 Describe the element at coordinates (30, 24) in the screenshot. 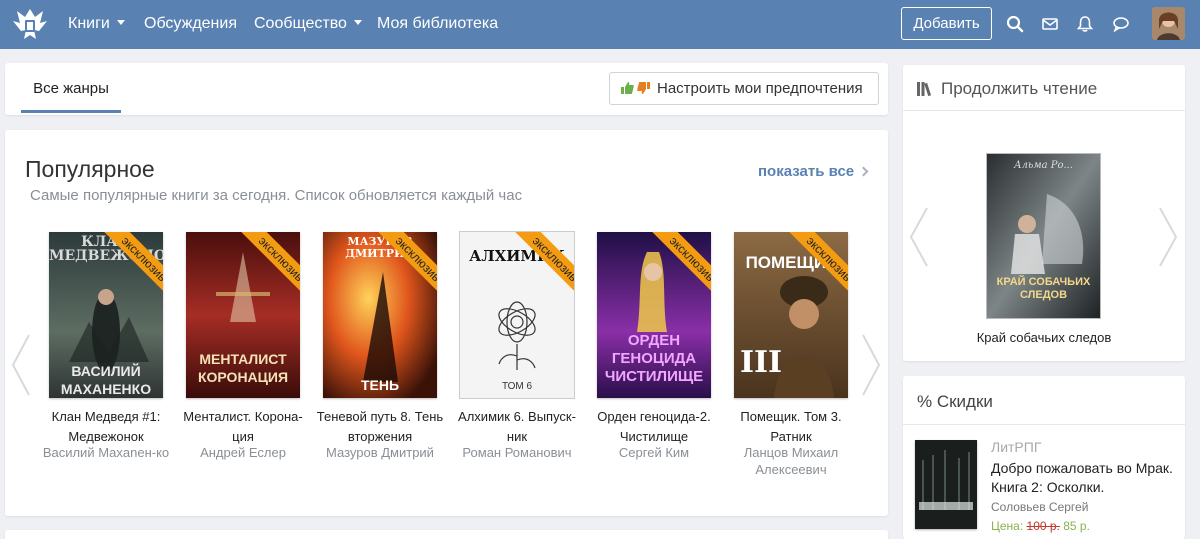

I see `eagle-logo-icon` at that location.